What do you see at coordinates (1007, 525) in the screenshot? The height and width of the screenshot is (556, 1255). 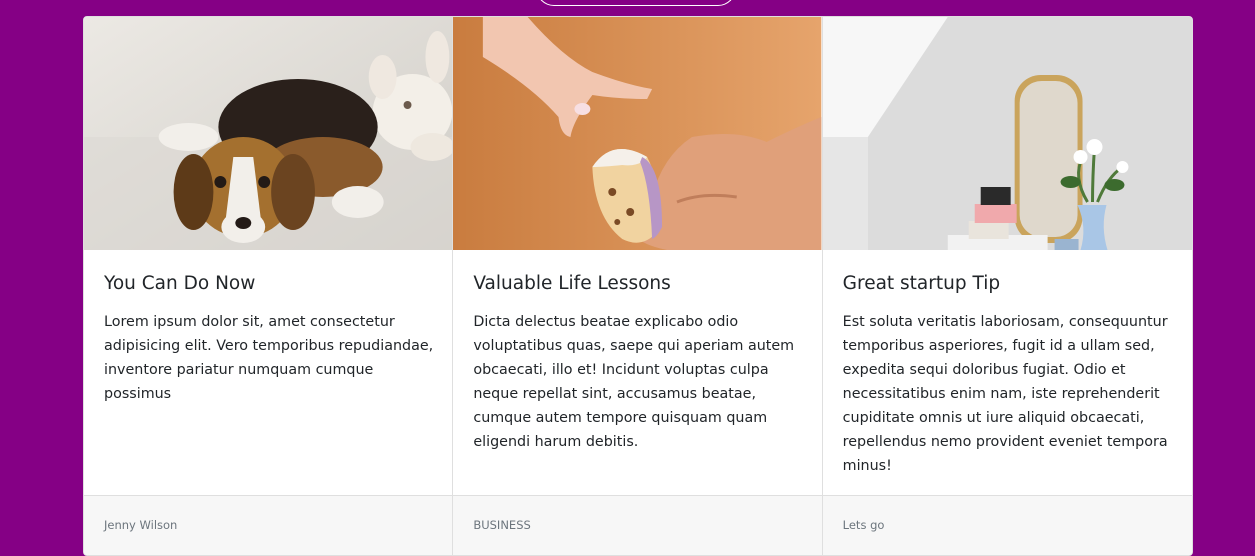 I see `card-footer: Lets go` at bounding box center [1007, 525].